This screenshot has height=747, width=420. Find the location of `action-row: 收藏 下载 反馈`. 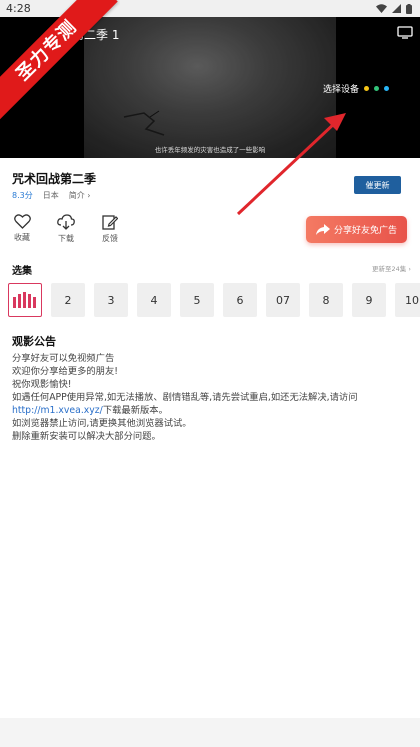

action-row: 收藏 下载 反馈 is located at coordinates (66, 229).